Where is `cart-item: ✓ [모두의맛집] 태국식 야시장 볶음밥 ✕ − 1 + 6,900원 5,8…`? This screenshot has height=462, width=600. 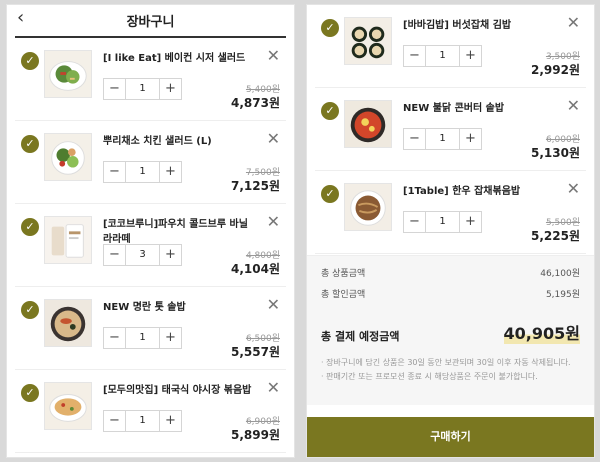
cart-item: ✓ [모두의맛집] 태국식 야시장 볶음밥 ✕ − 1 + 6,900원 5,8… is located at coordinates (150, 411).